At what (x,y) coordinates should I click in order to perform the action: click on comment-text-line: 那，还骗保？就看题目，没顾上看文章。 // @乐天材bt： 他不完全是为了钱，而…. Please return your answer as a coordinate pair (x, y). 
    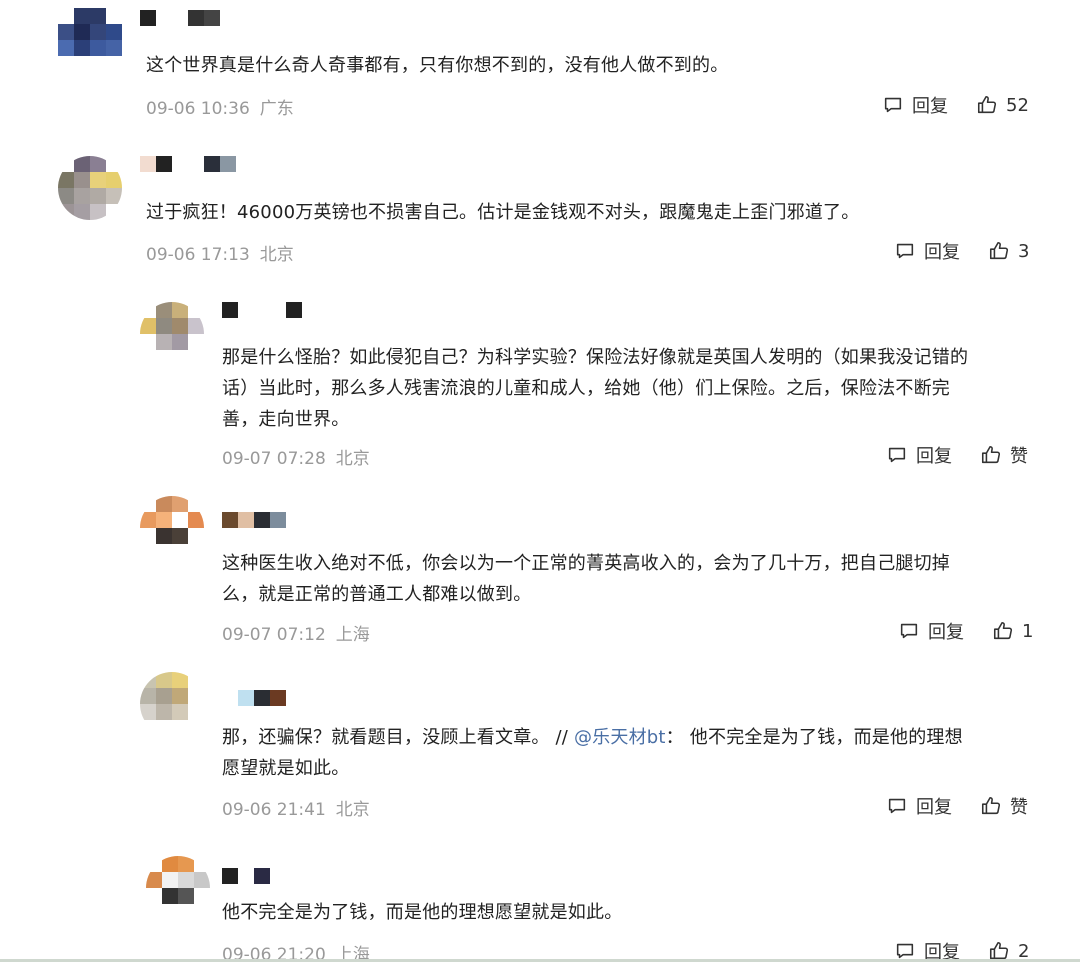
    Looking at the image, I should click on (592, 737).